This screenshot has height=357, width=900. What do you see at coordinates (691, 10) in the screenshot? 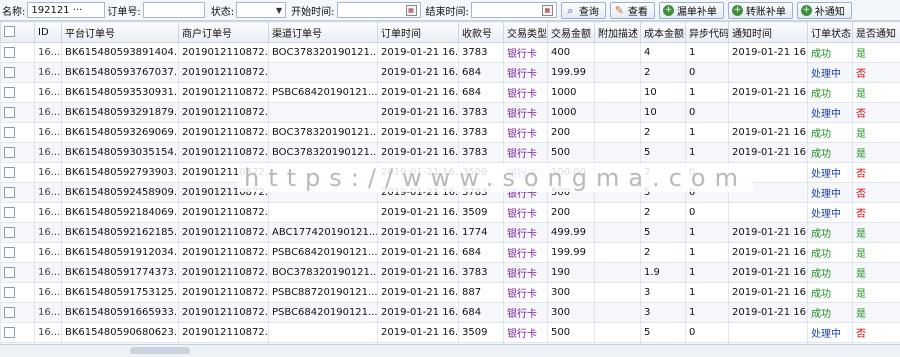
I see `missing-order-resupply-button: +漏单补单` at bounding box center [691, 10].